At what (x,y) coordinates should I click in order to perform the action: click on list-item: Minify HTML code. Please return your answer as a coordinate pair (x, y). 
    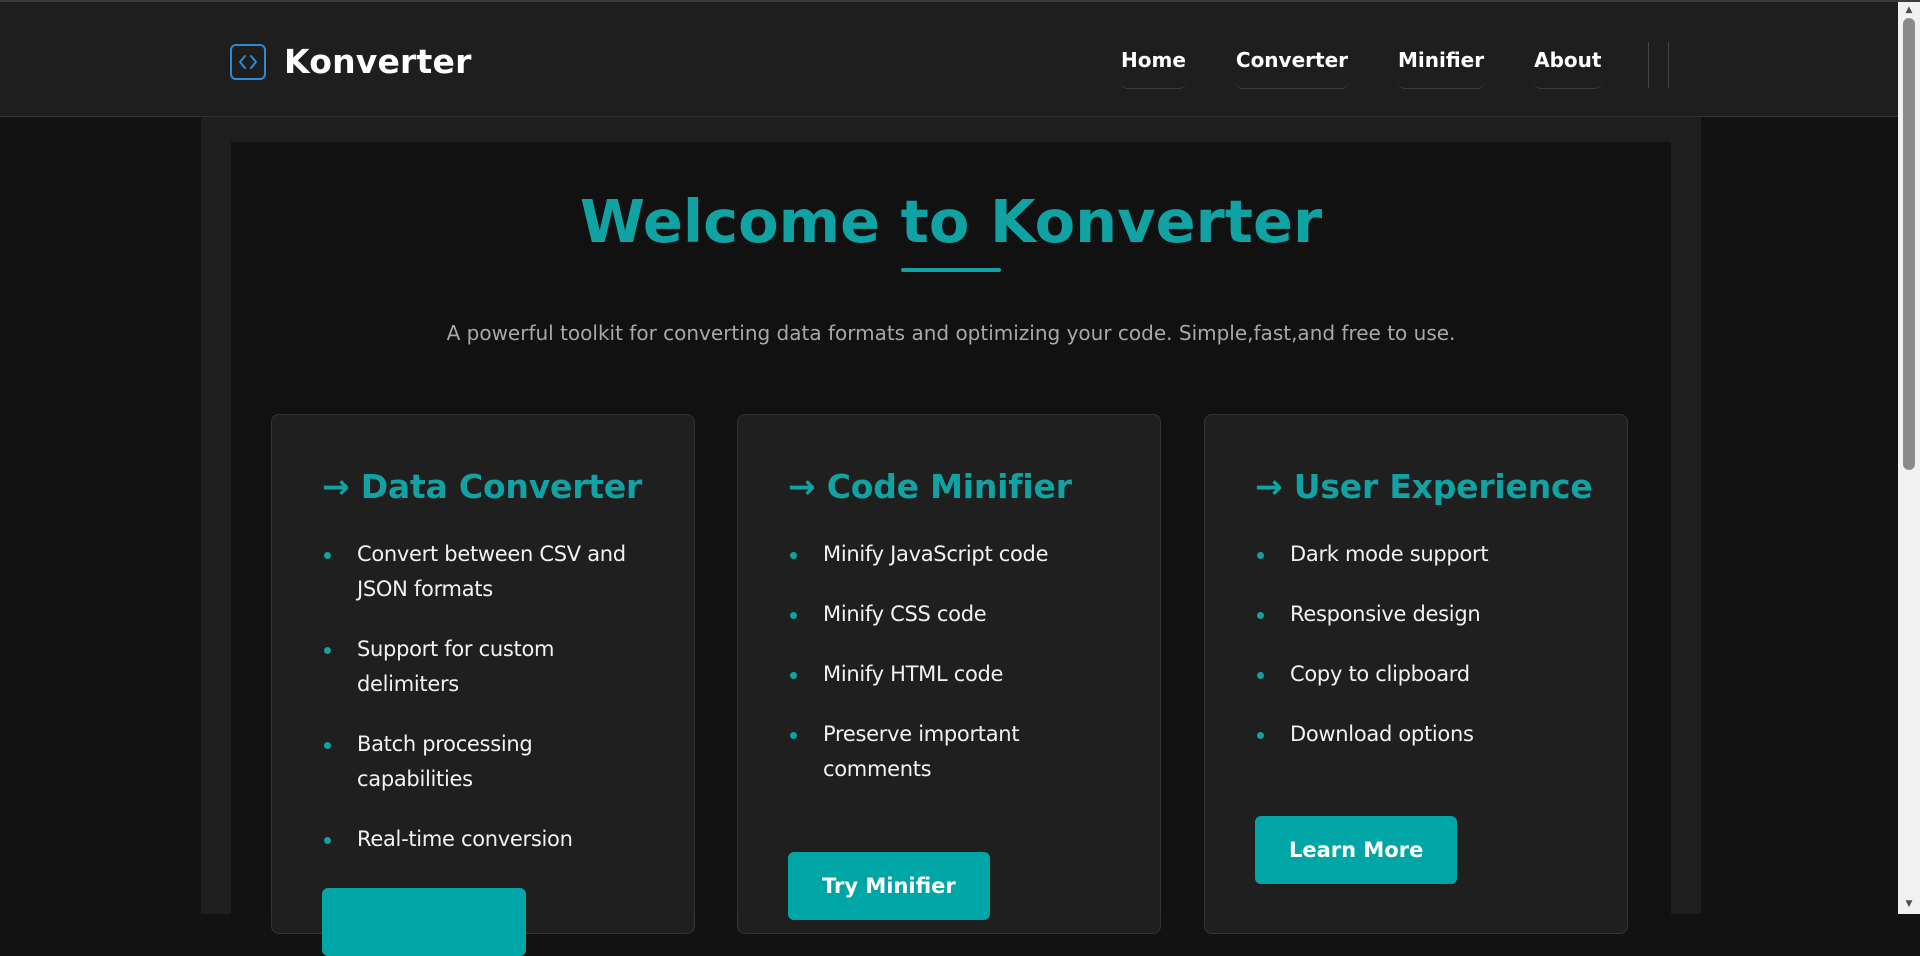
    Looking at the image, I should click on (953, 674).